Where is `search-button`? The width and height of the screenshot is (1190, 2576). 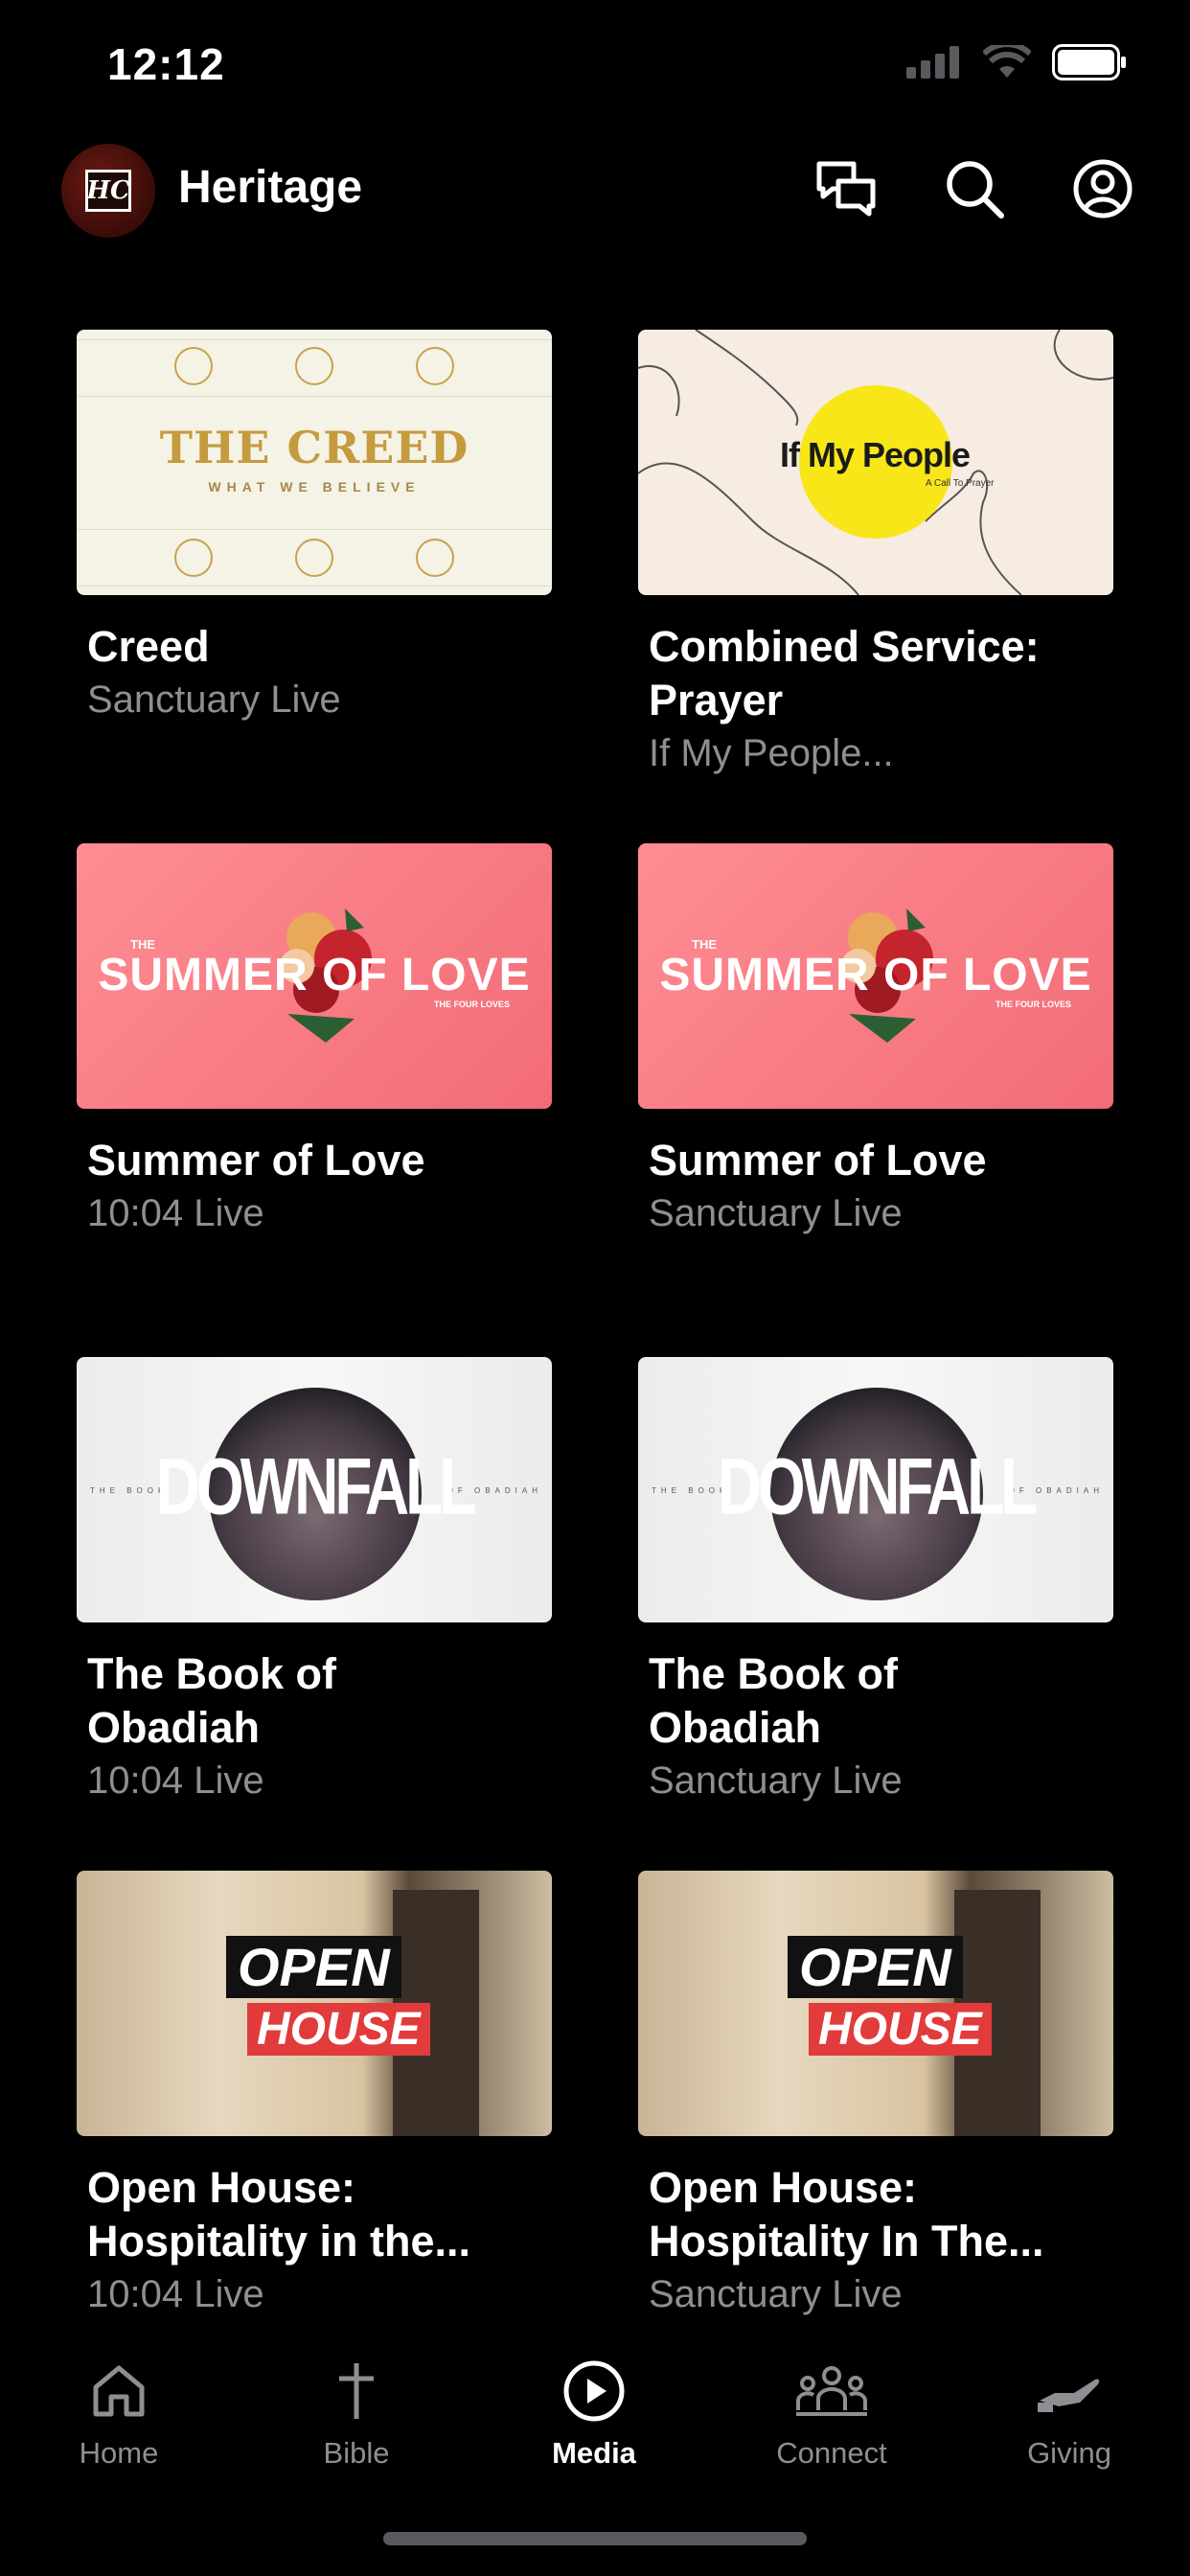
search-button is located at coordinates (975, 188).